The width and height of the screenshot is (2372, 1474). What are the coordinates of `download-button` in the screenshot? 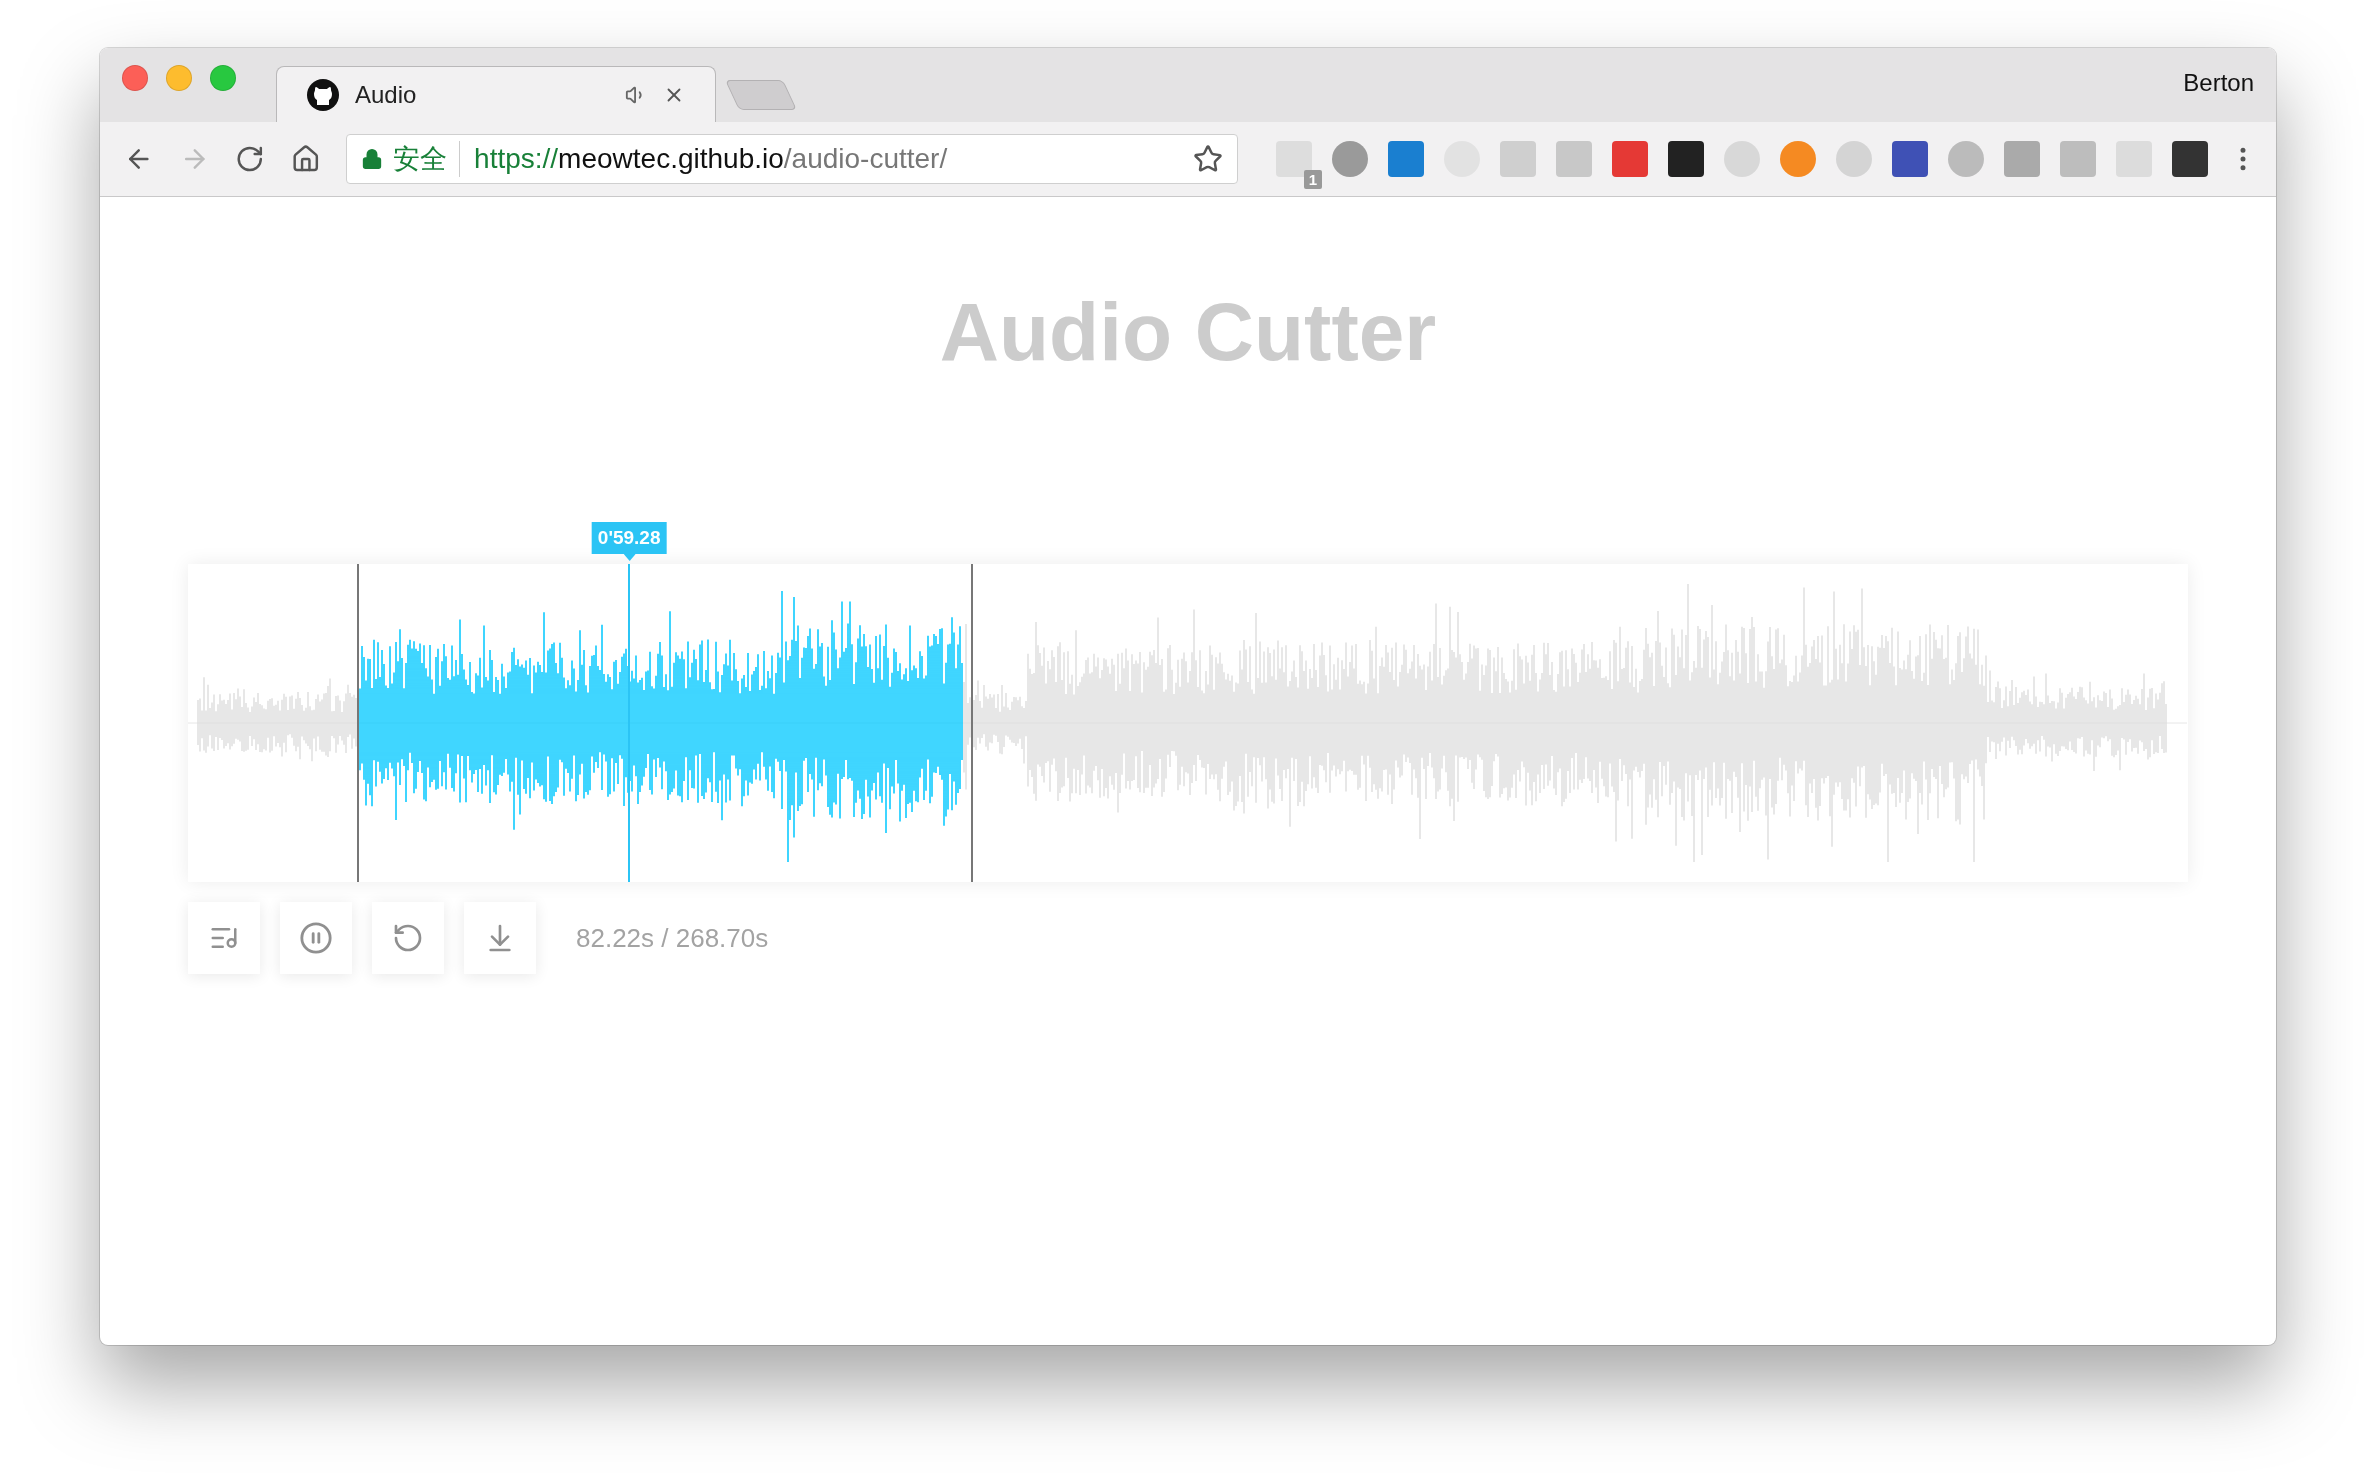 It's located at (500, 938).